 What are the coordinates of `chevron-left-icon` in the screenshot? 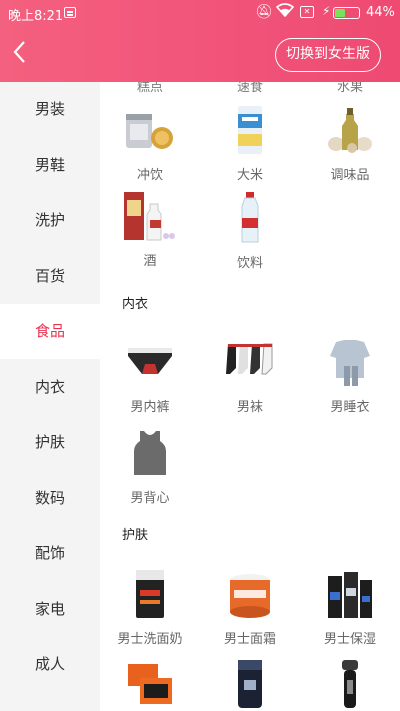 It's located at (19, 52).